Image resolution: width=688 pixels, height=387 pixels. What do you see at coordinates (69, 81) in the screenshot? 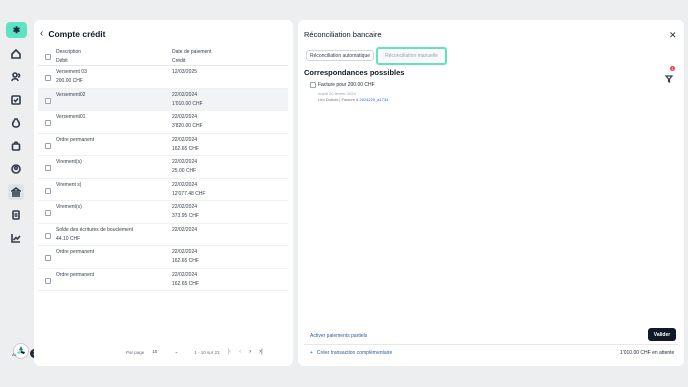
I see `debit-value: 200.00 CHF` at bounding box center [69, 81].